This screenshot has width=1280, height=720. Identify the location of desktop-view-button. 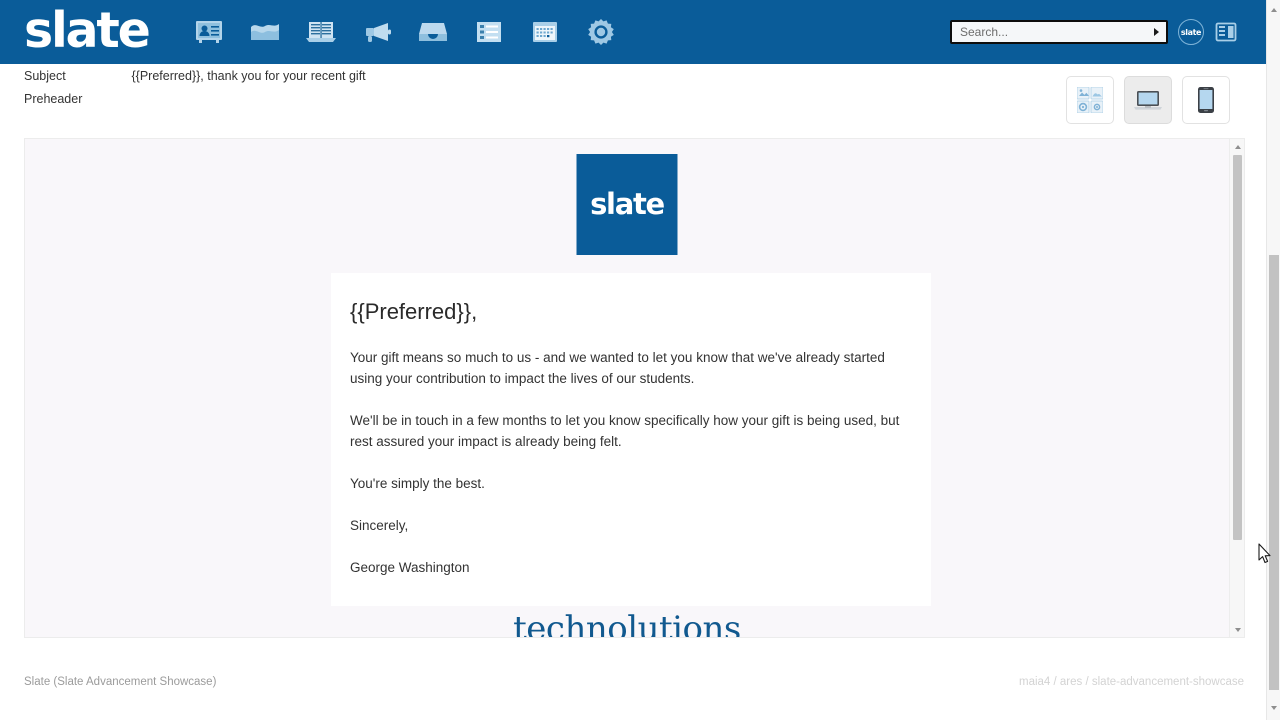
(1148, 100).